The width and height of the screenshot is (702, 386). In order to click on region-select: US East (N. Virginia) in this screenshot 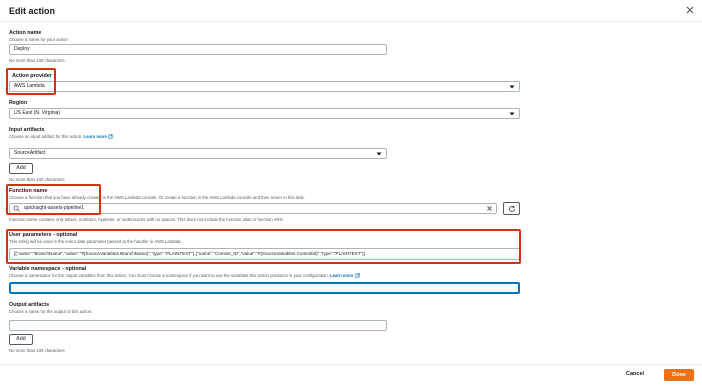, I will do `click(264, 113)`.